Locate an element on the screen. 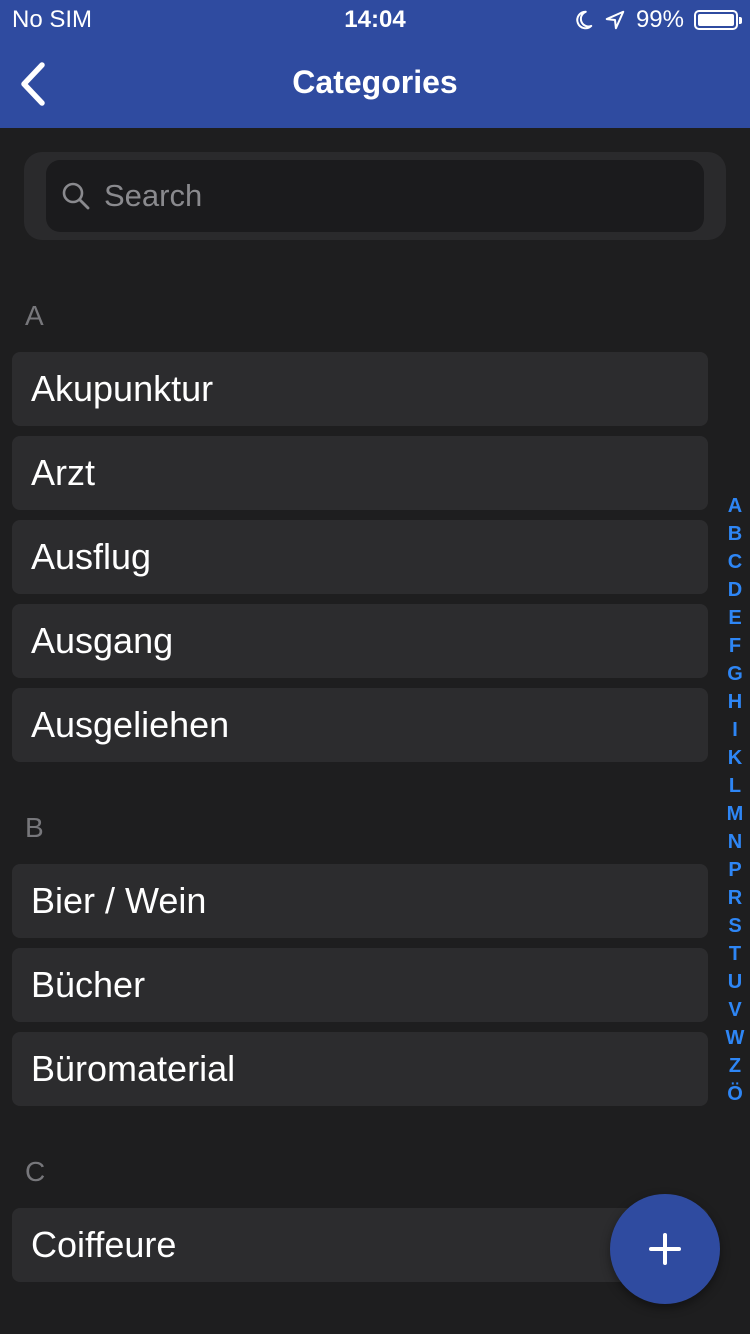  section-index: ABCDEFGHIKLMNPRSTUVWZÖ is located at coordinates (735, 800).